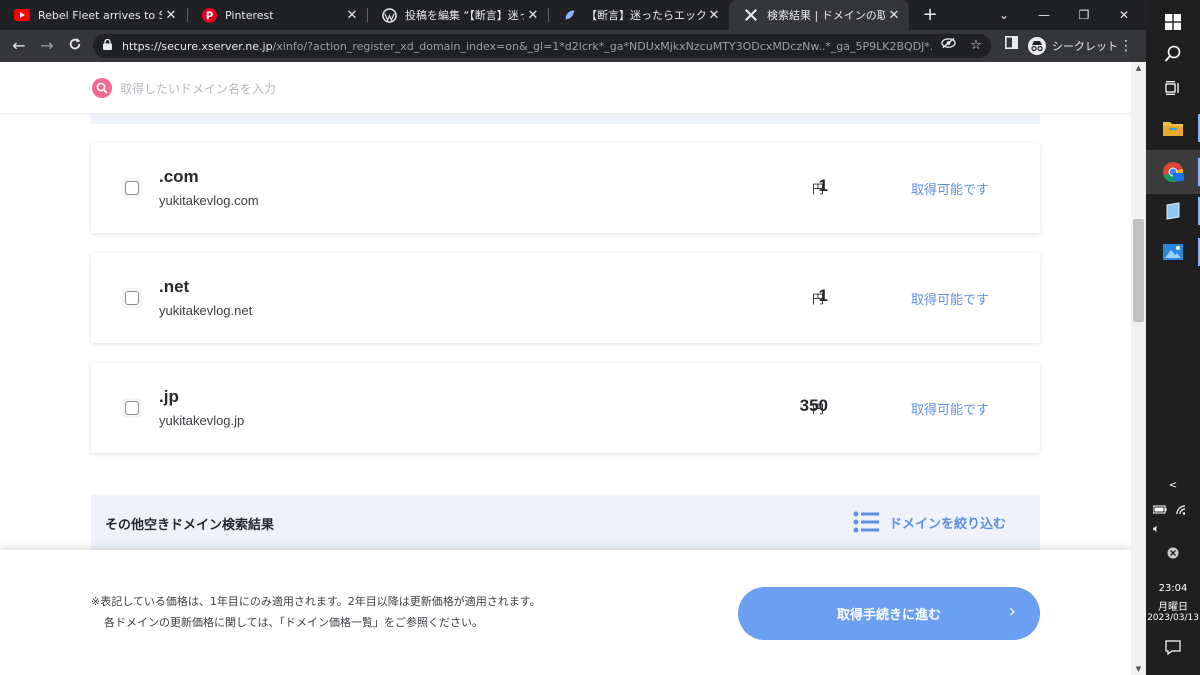 The height and width of the screenshot is (675, 1200). I want to click on focus-assist-icon, so click(1173, 554).